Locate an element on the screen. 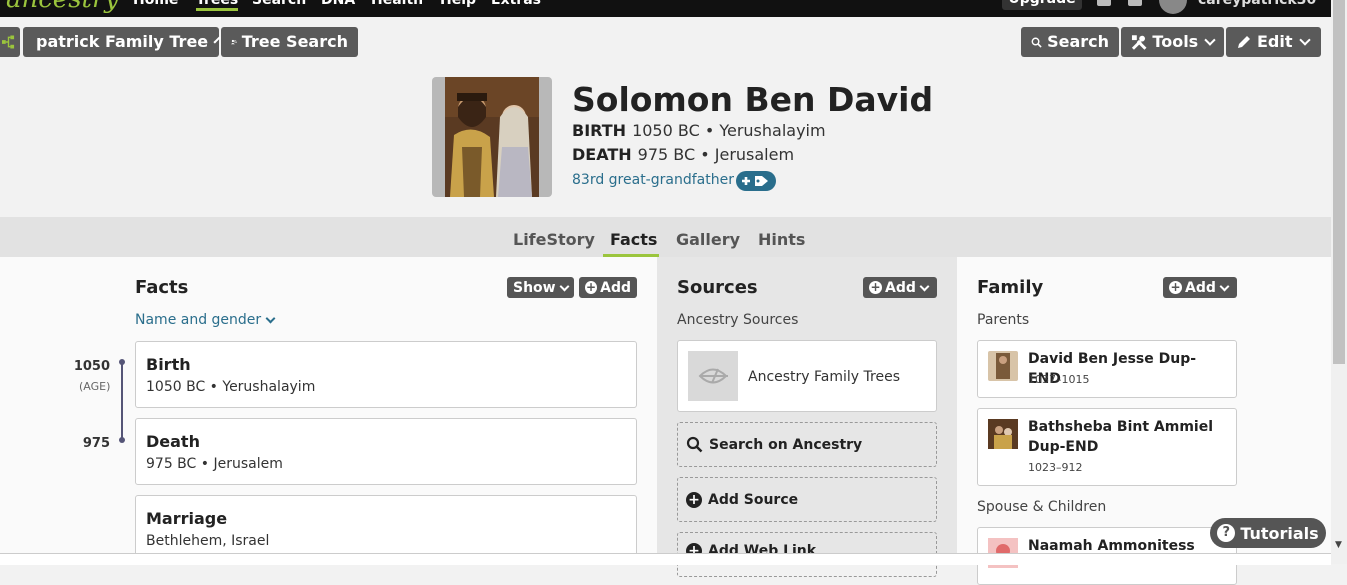 The height and width of the screenshot is (585, 1347). search-button: Search is located at coordinates (1070, 42).